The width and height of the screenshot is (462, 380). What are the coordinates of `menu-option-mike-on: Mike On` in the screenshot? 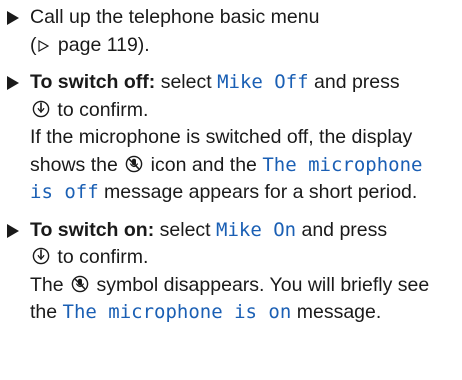 It's located at (256, 229).